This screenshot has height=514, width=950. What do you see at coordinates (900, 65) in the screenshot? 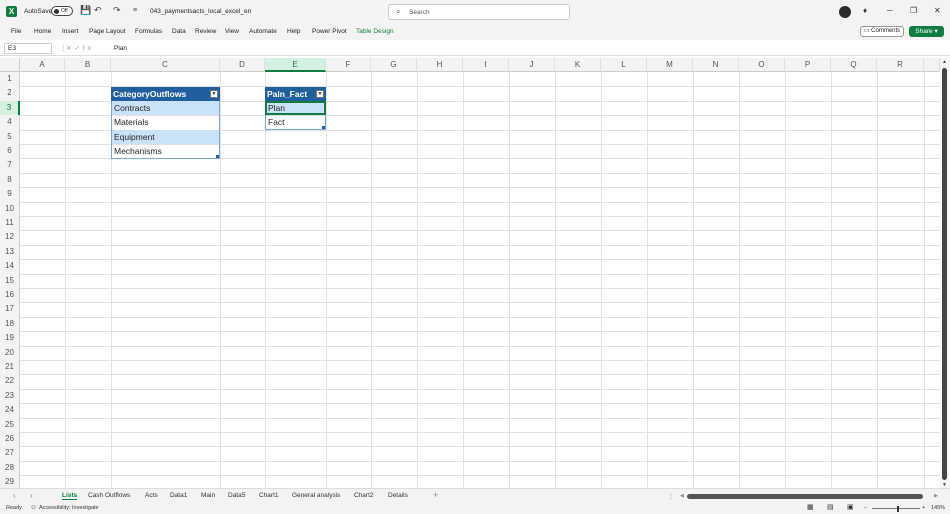
I see `column-header: R` at bounding box center [900, 65].